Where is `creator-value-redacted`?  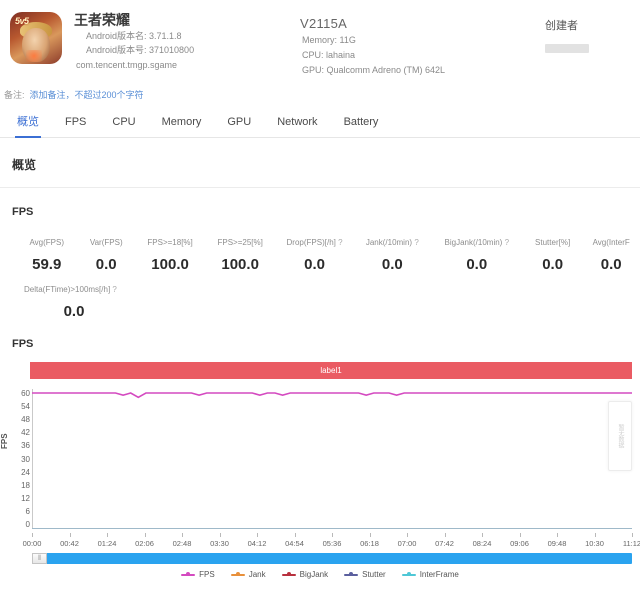 creator-value-redacted is located at coordinates (567, 48).